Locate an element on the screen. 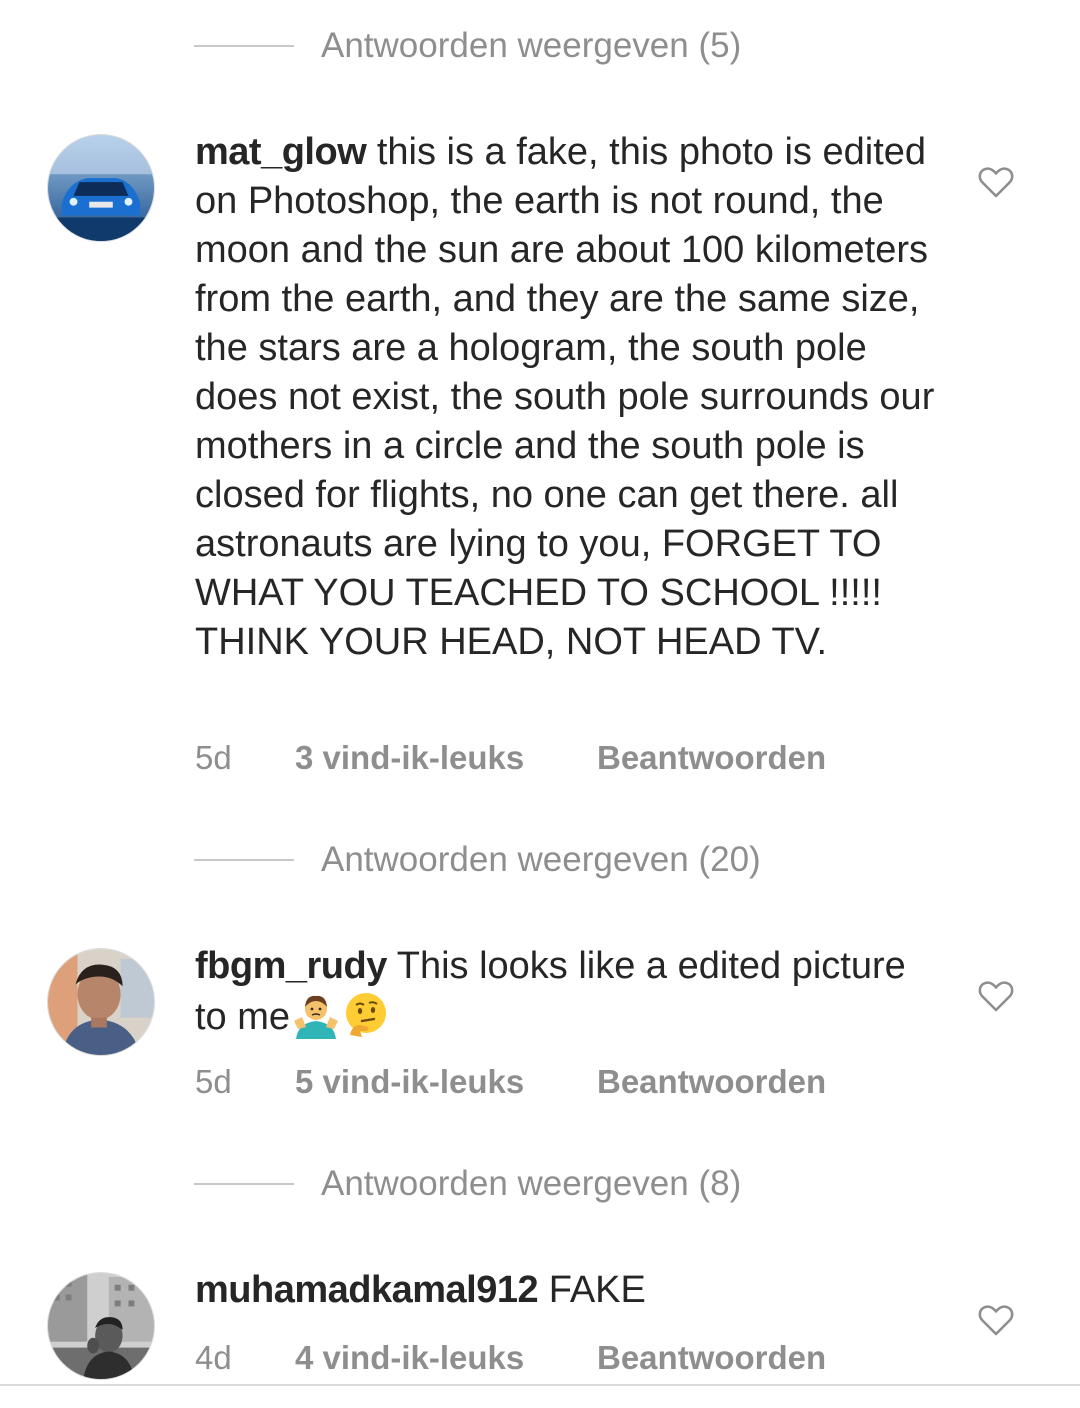  comment-time: 4d is located at coordinates (213, 1357).